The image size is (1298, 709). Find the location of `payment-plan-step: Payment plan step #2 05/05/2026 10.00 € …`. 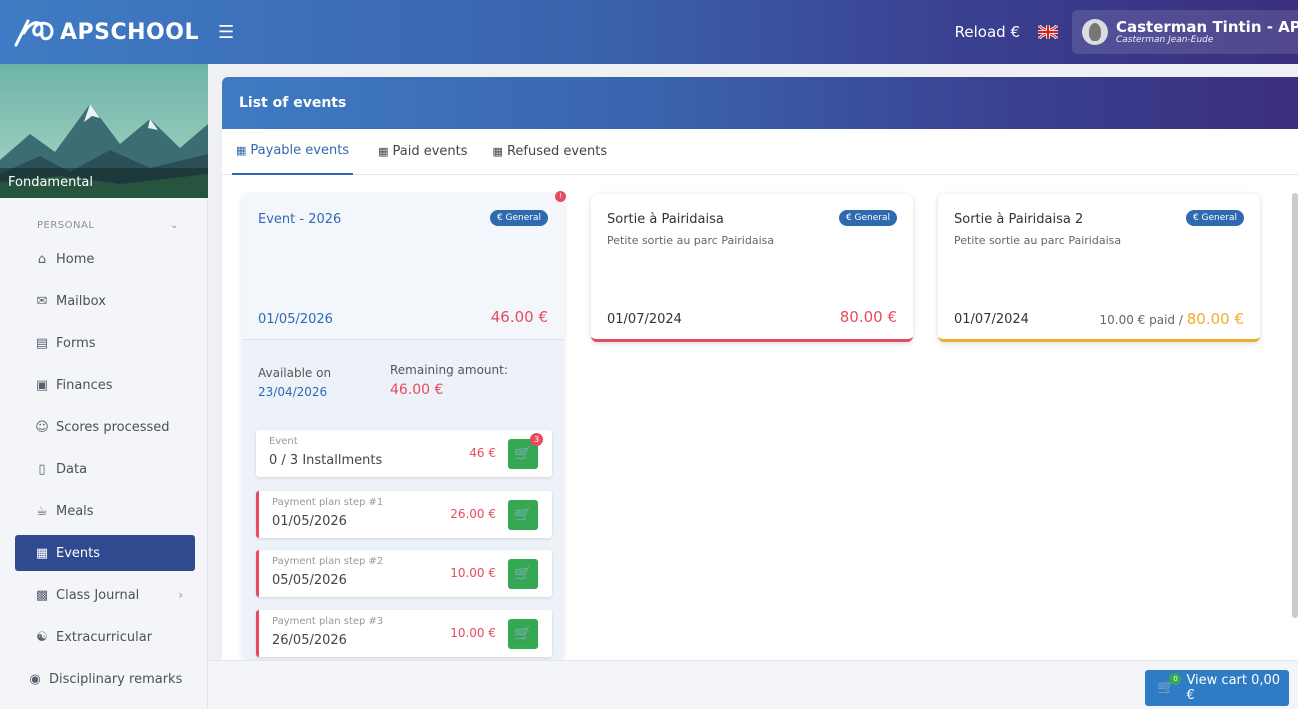

payment-plan-step: Payment plan step #2 05/05/2026 10.00 € … is located at coordinates (404, 573).